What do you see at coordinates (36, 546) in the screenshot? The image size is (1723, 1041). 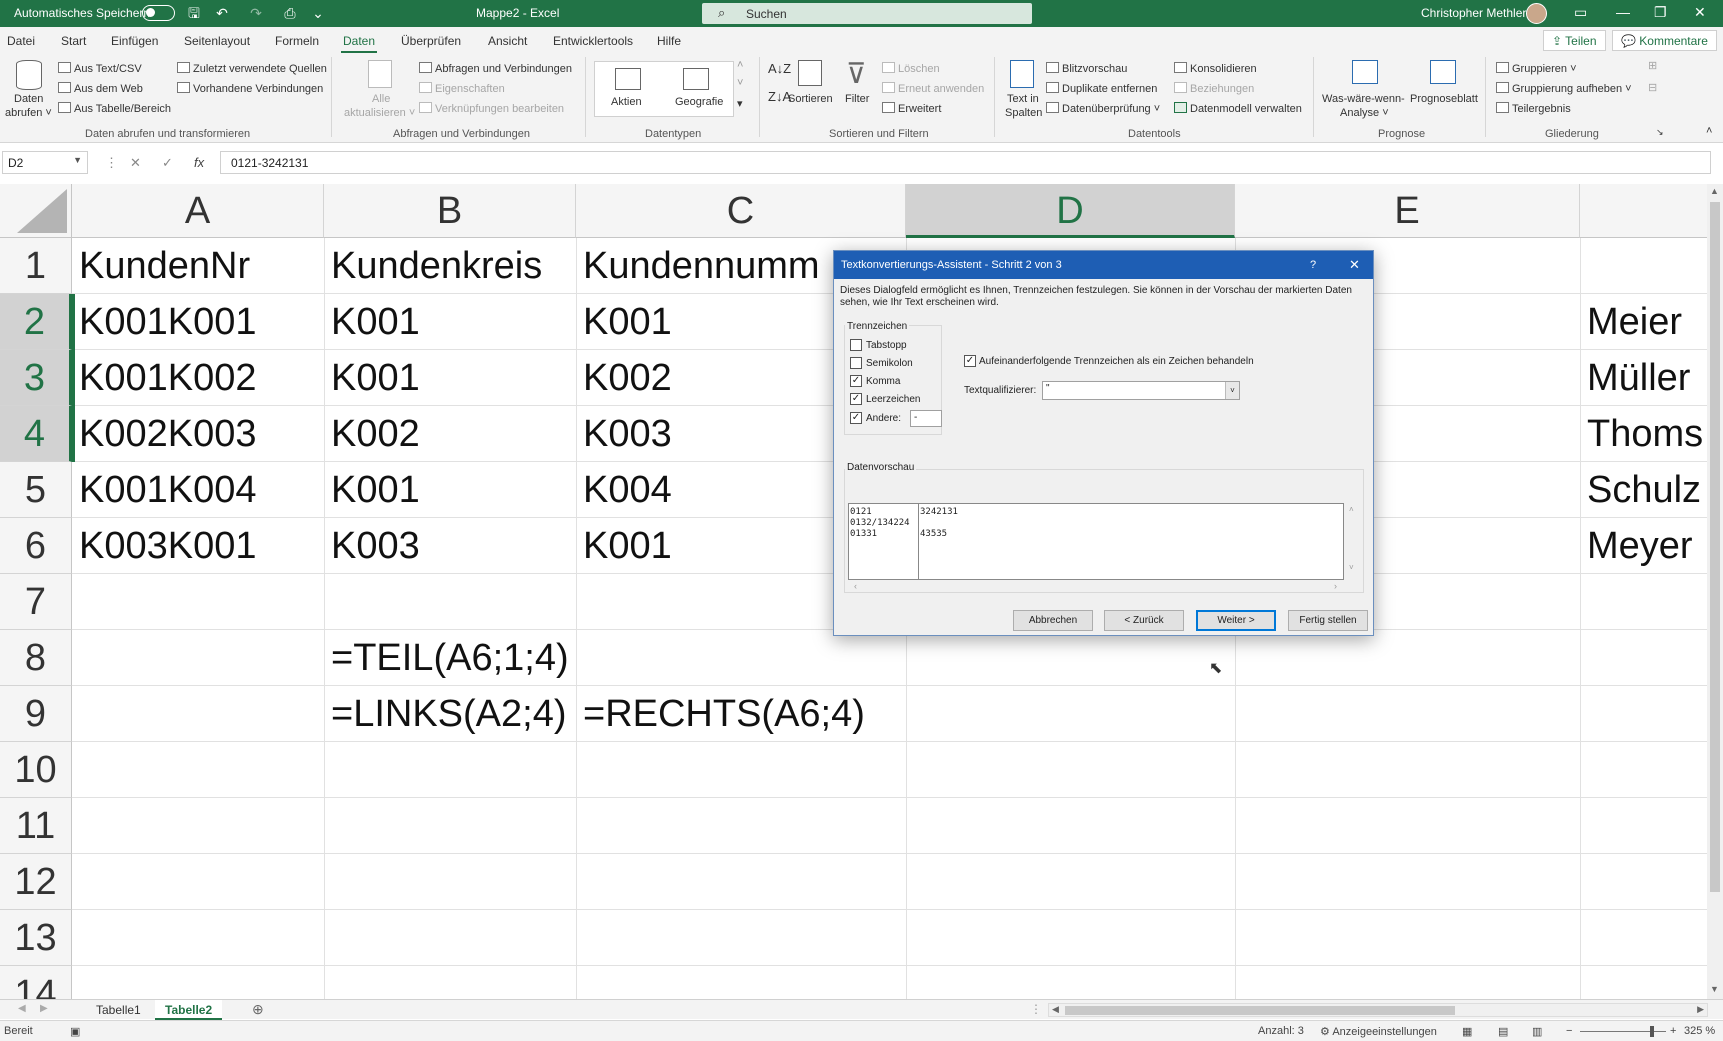 I see `row-header-6: 6` at bounding box center [36, 546].